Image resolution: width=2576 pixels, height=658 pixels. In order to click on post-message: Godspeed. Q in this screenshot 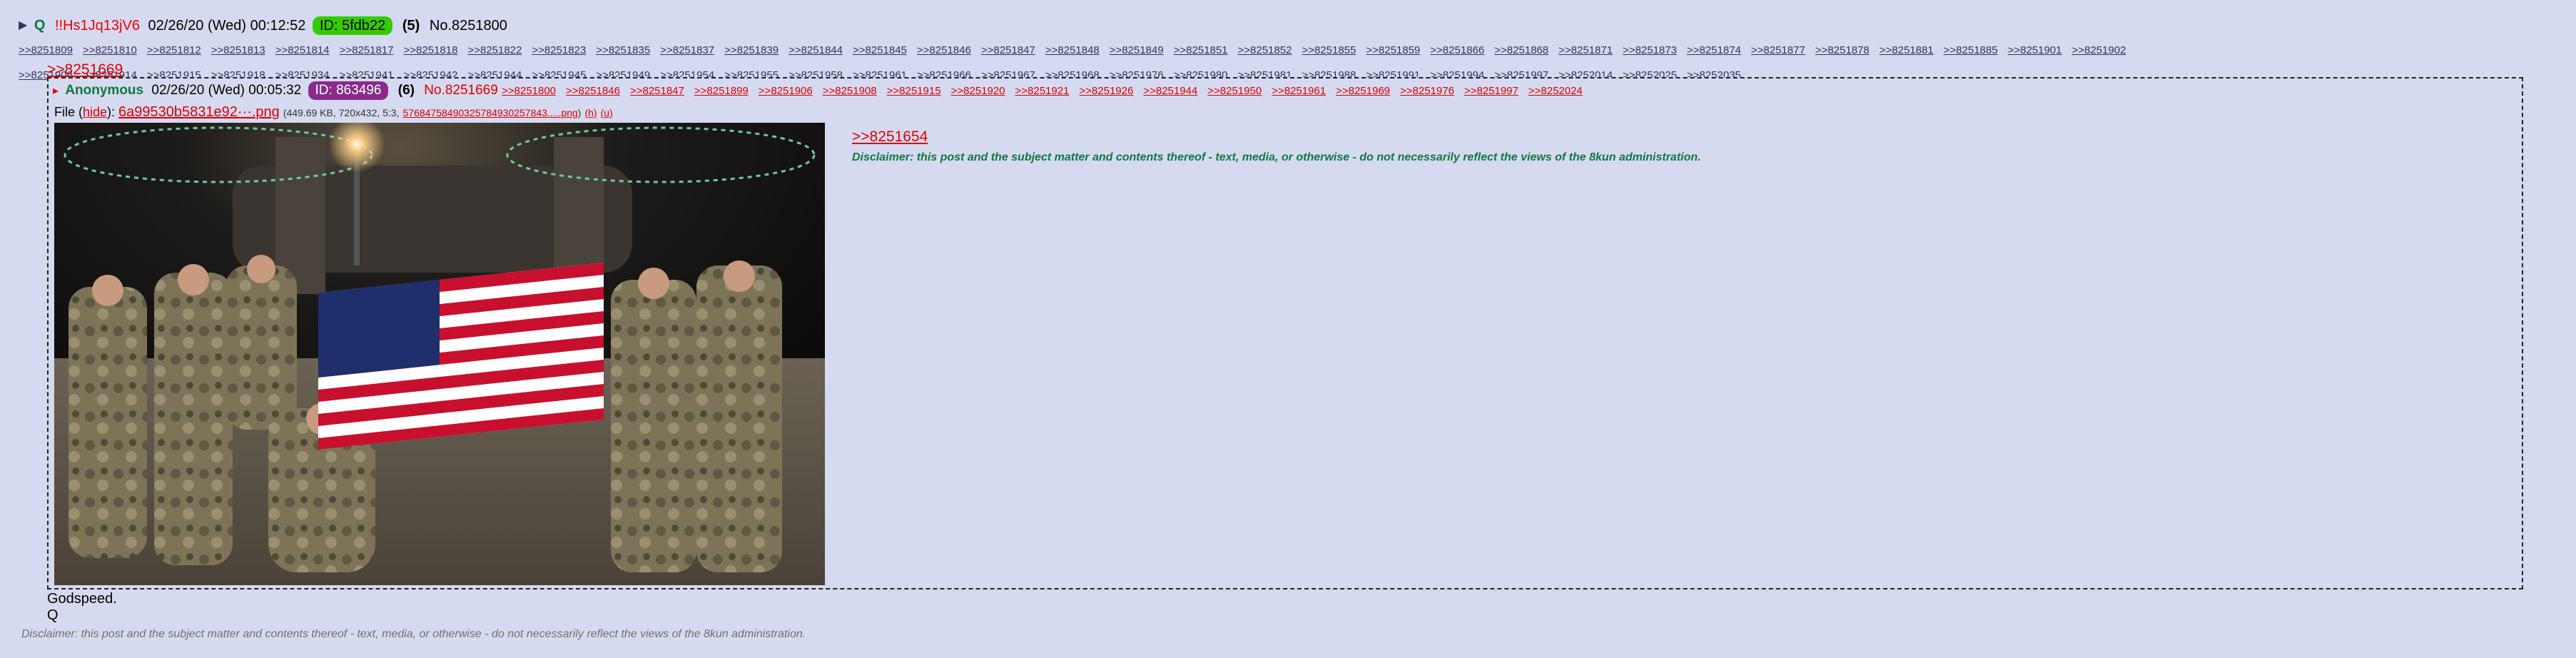, I will do `click(82, 607)`.